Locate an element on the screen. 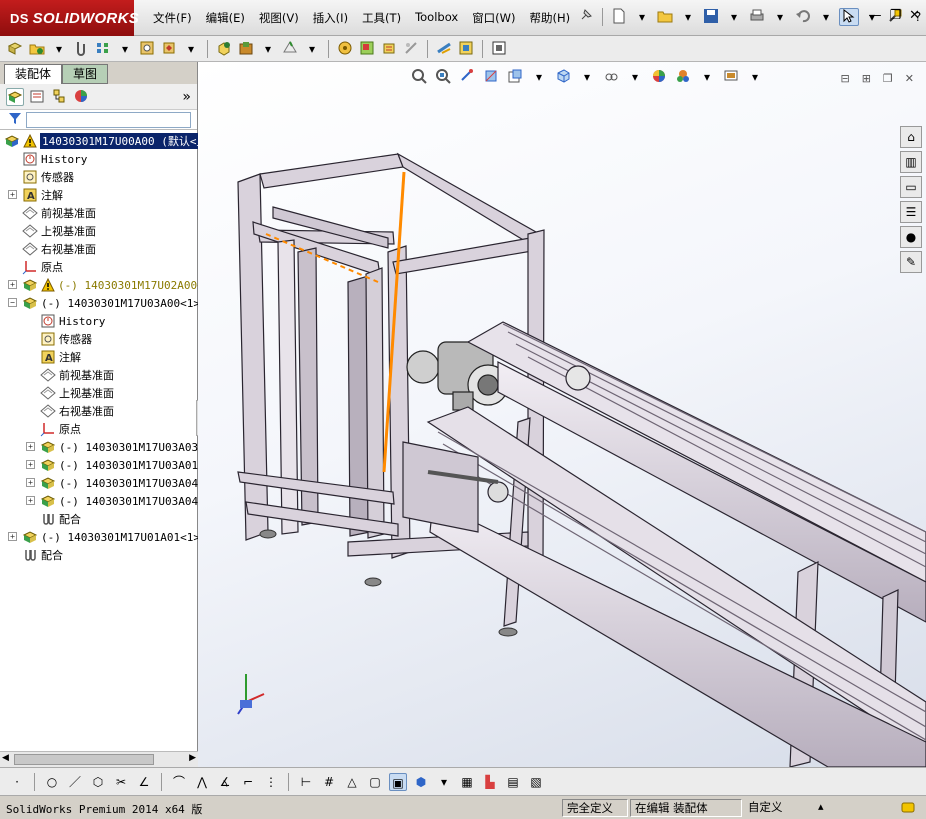 The image size is (926, 819). triangle-icon: △ is located at coordinates (352, 782).